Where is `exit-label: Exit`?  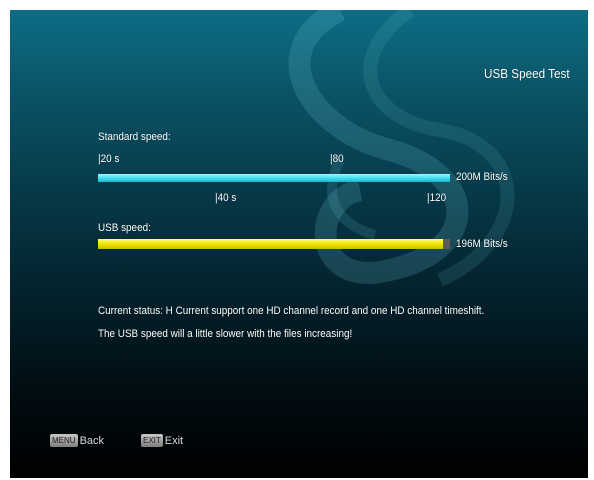
exit-label: Exit is located at coordinates (174, 440).